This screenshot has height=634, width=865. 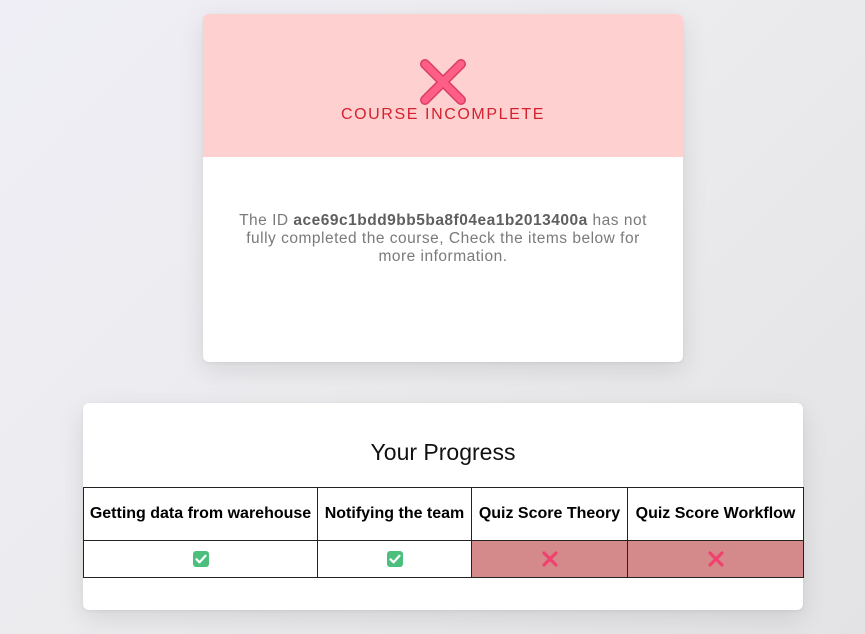 I want to click on column-header-quiz-theory: Quiz Score Theory, so click(x=549, y=514).